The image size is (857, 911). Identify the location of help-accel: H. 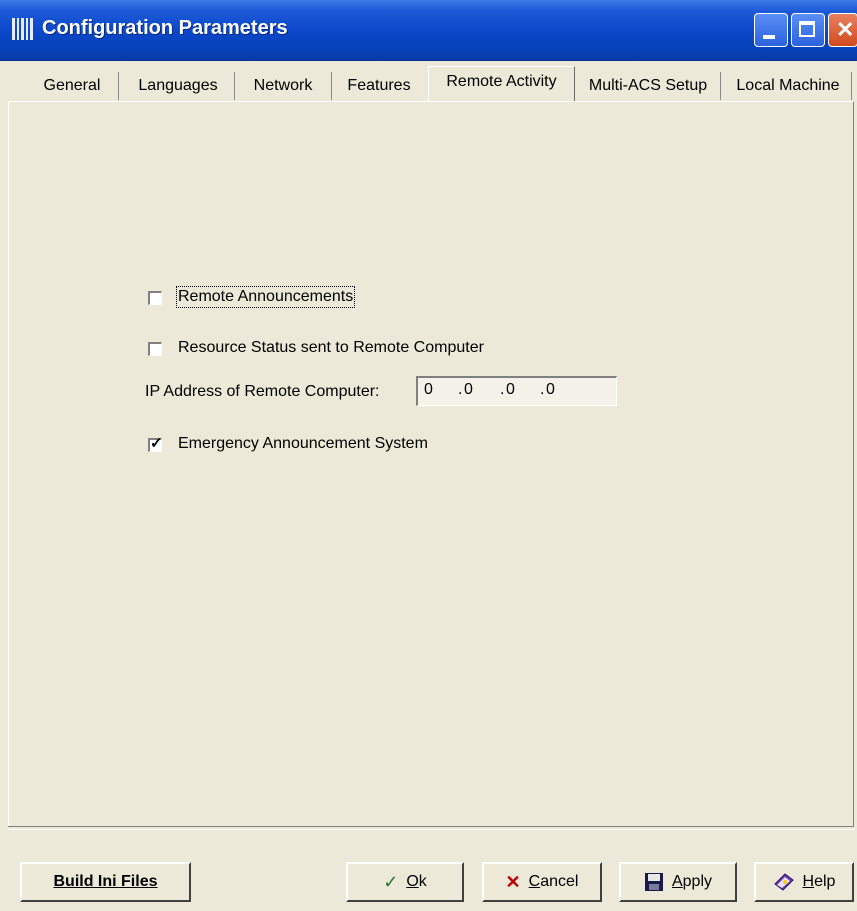
(808, 881).